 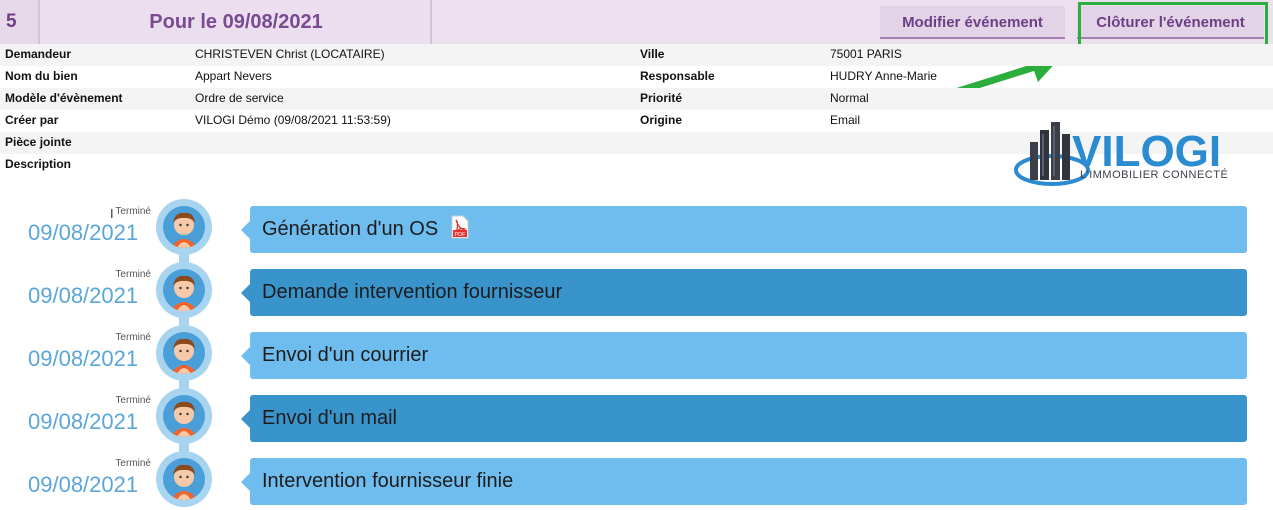 What do you see at coordinates (290, 54) in the screenshot?
I see `info-value: CHRISTEVEN Christ (LOCATAIRE)` at bounding box center [290, 54].